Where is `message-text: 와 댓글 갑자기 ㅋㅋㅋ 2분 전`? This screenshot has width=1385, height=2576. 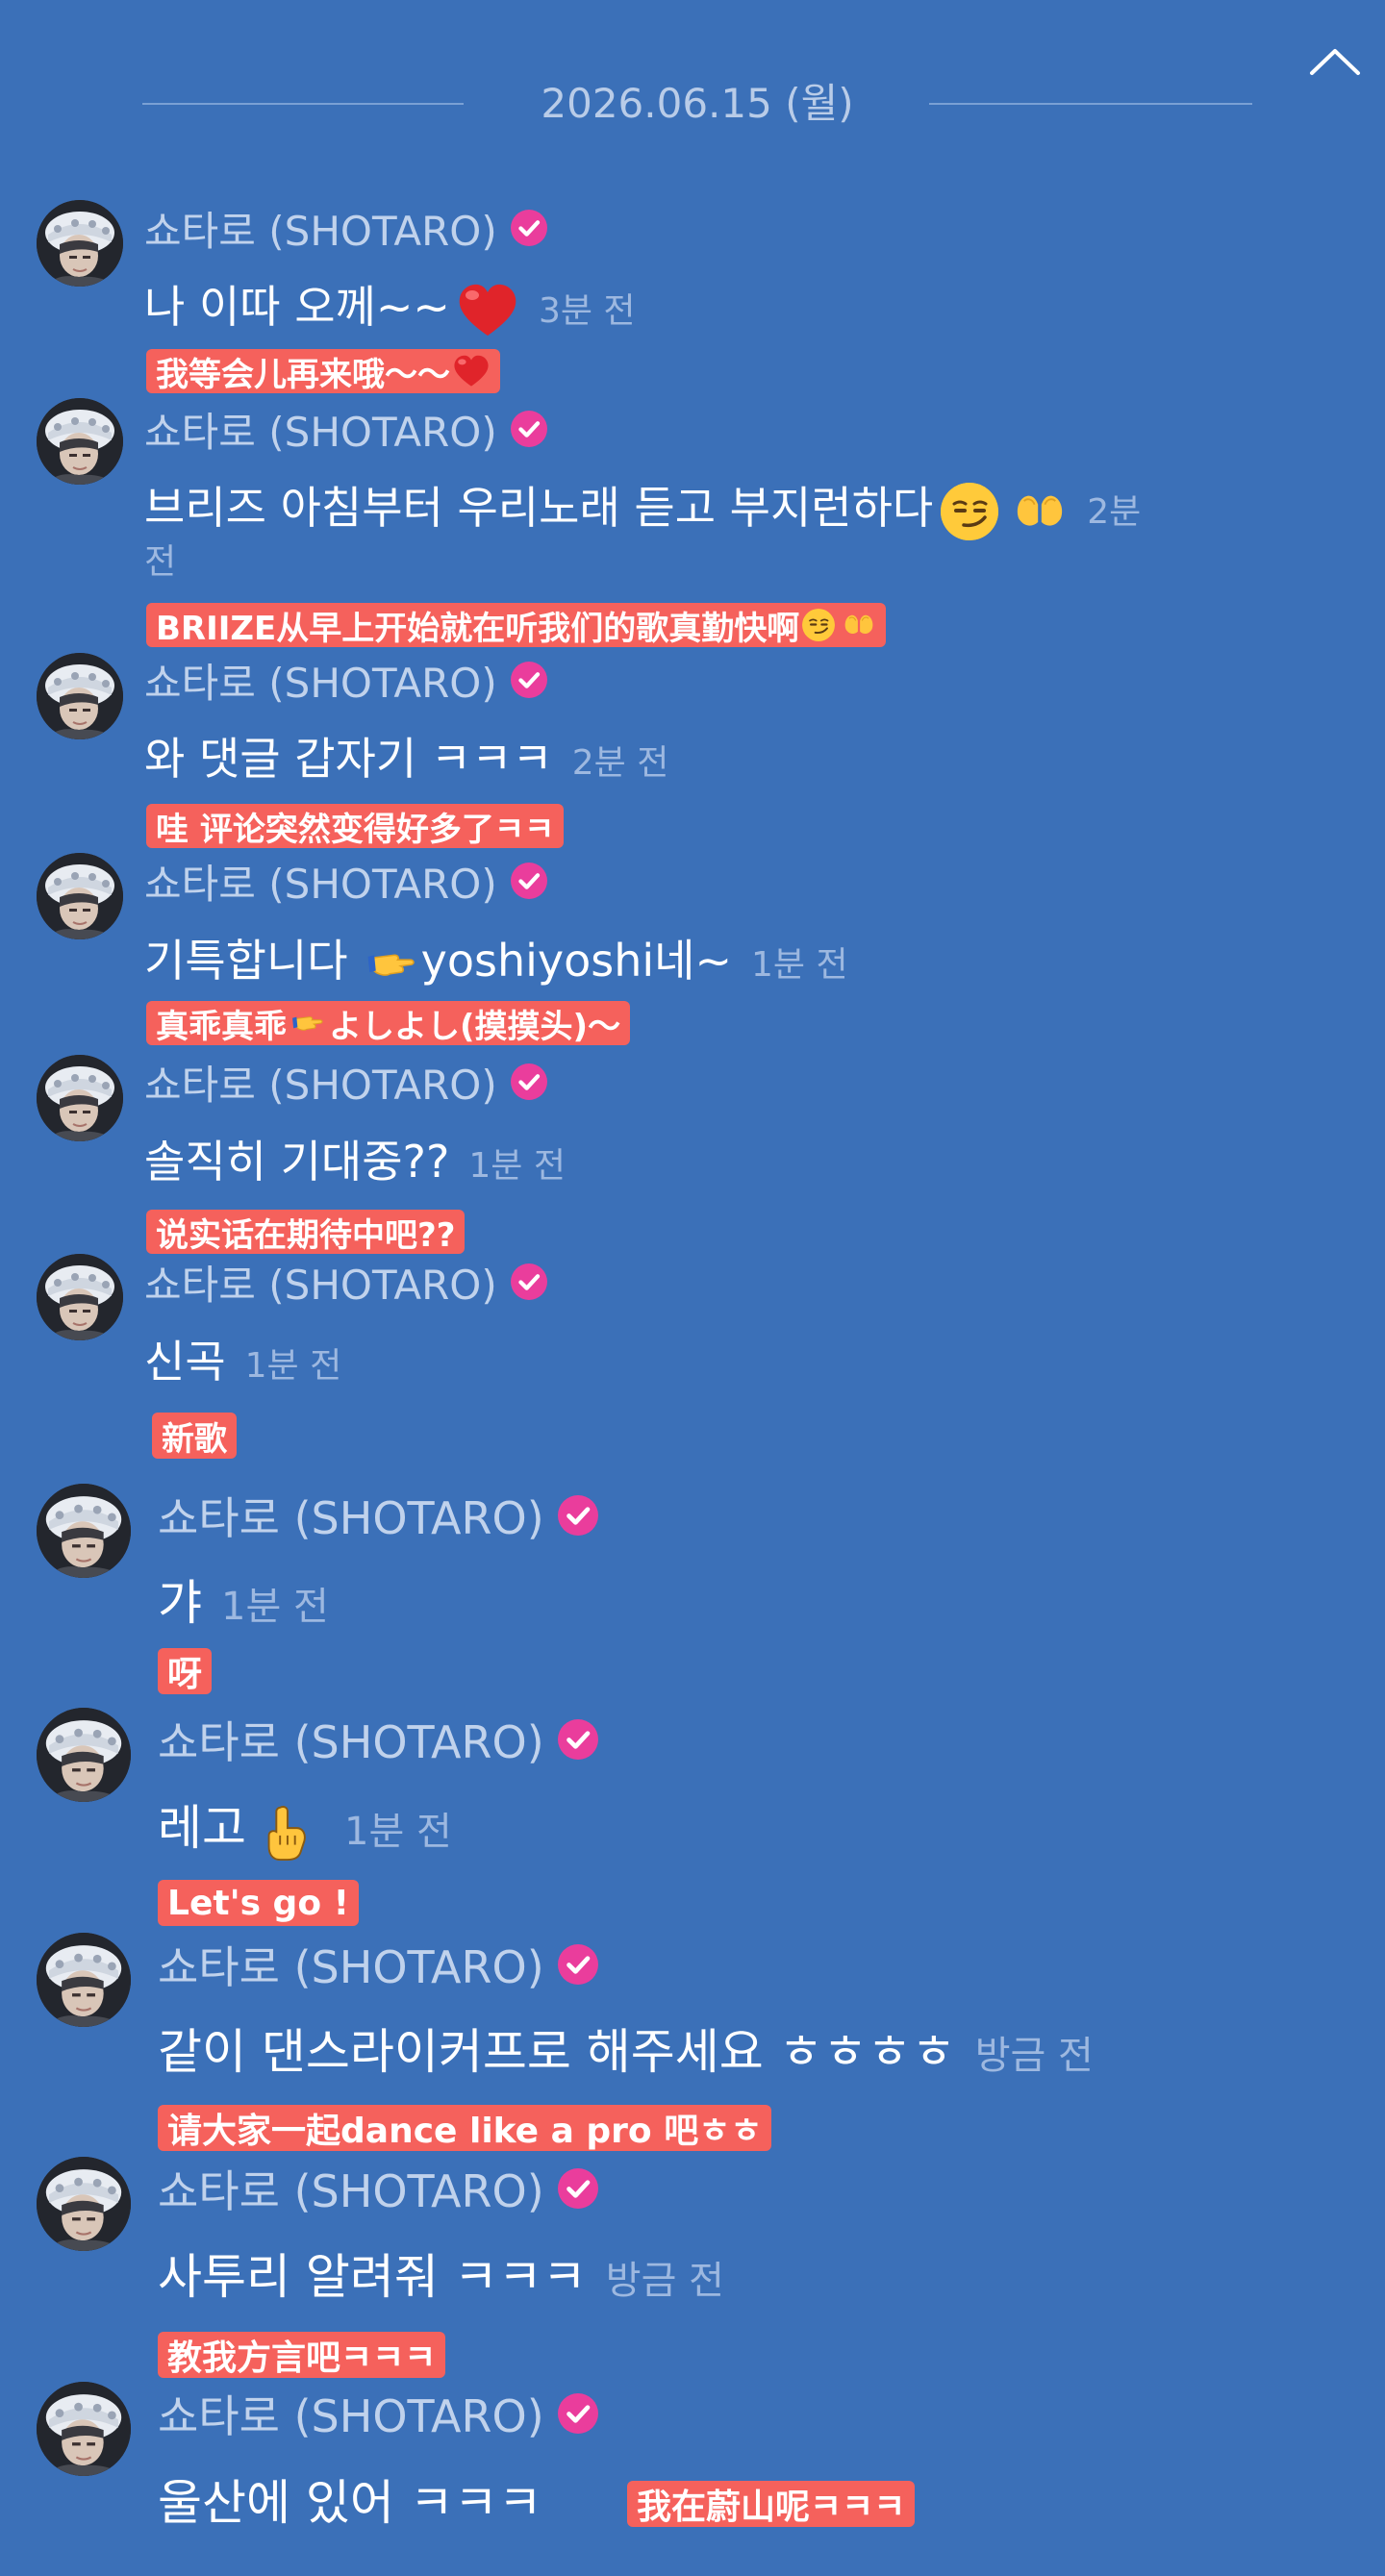
message-text: 와 댓글 갑자기 ㅋㅋㅋ 2분 전 is located at coordinates (406, 758).